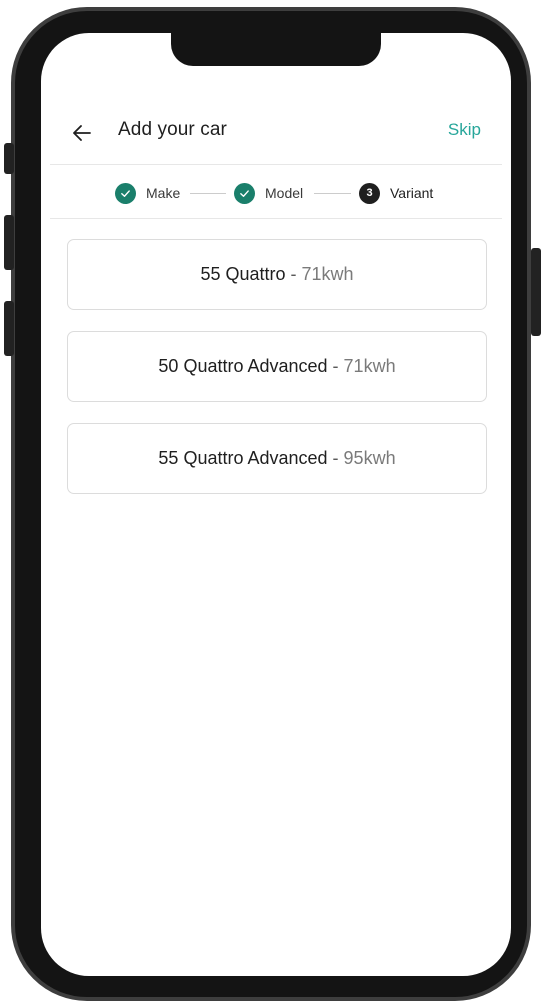 This screenshot has height=1004, width=541. I want to click on variant-name: 50 Quattro Advanced, so click(243, 366).